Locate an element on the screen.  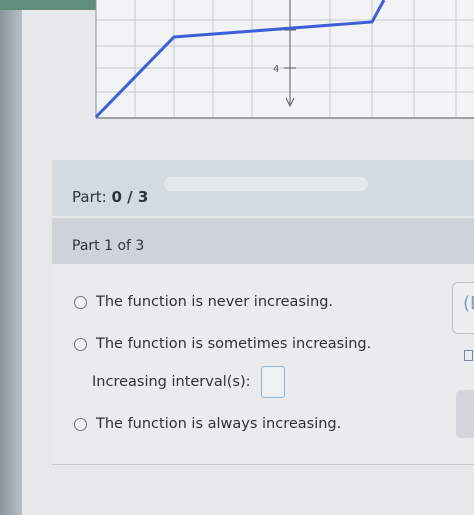
interval-row: Increasing interval(s): is located at coordinates (188, 382).